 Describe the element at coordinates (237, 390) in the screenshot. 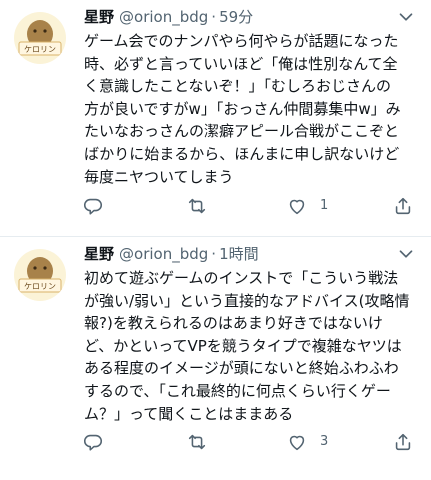

I see `tweet-text-line: するので、「これ最終的に何点くらい行くゲー` at that location.